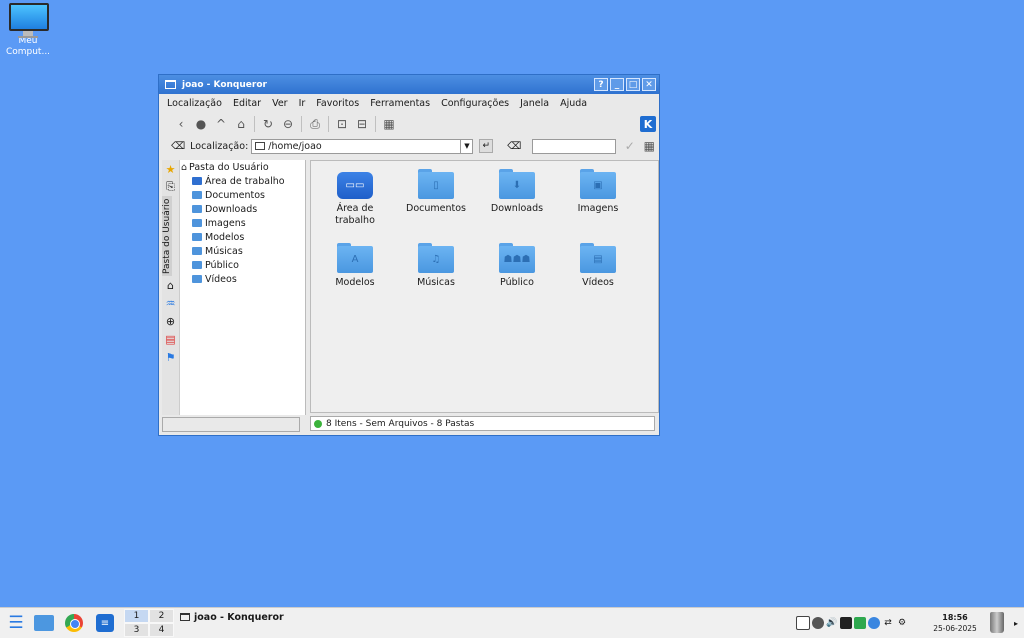  Describe the element at coordinates (1016, 623) in the screenshot. I see `expand-arrow-icon: ▸` at that location.